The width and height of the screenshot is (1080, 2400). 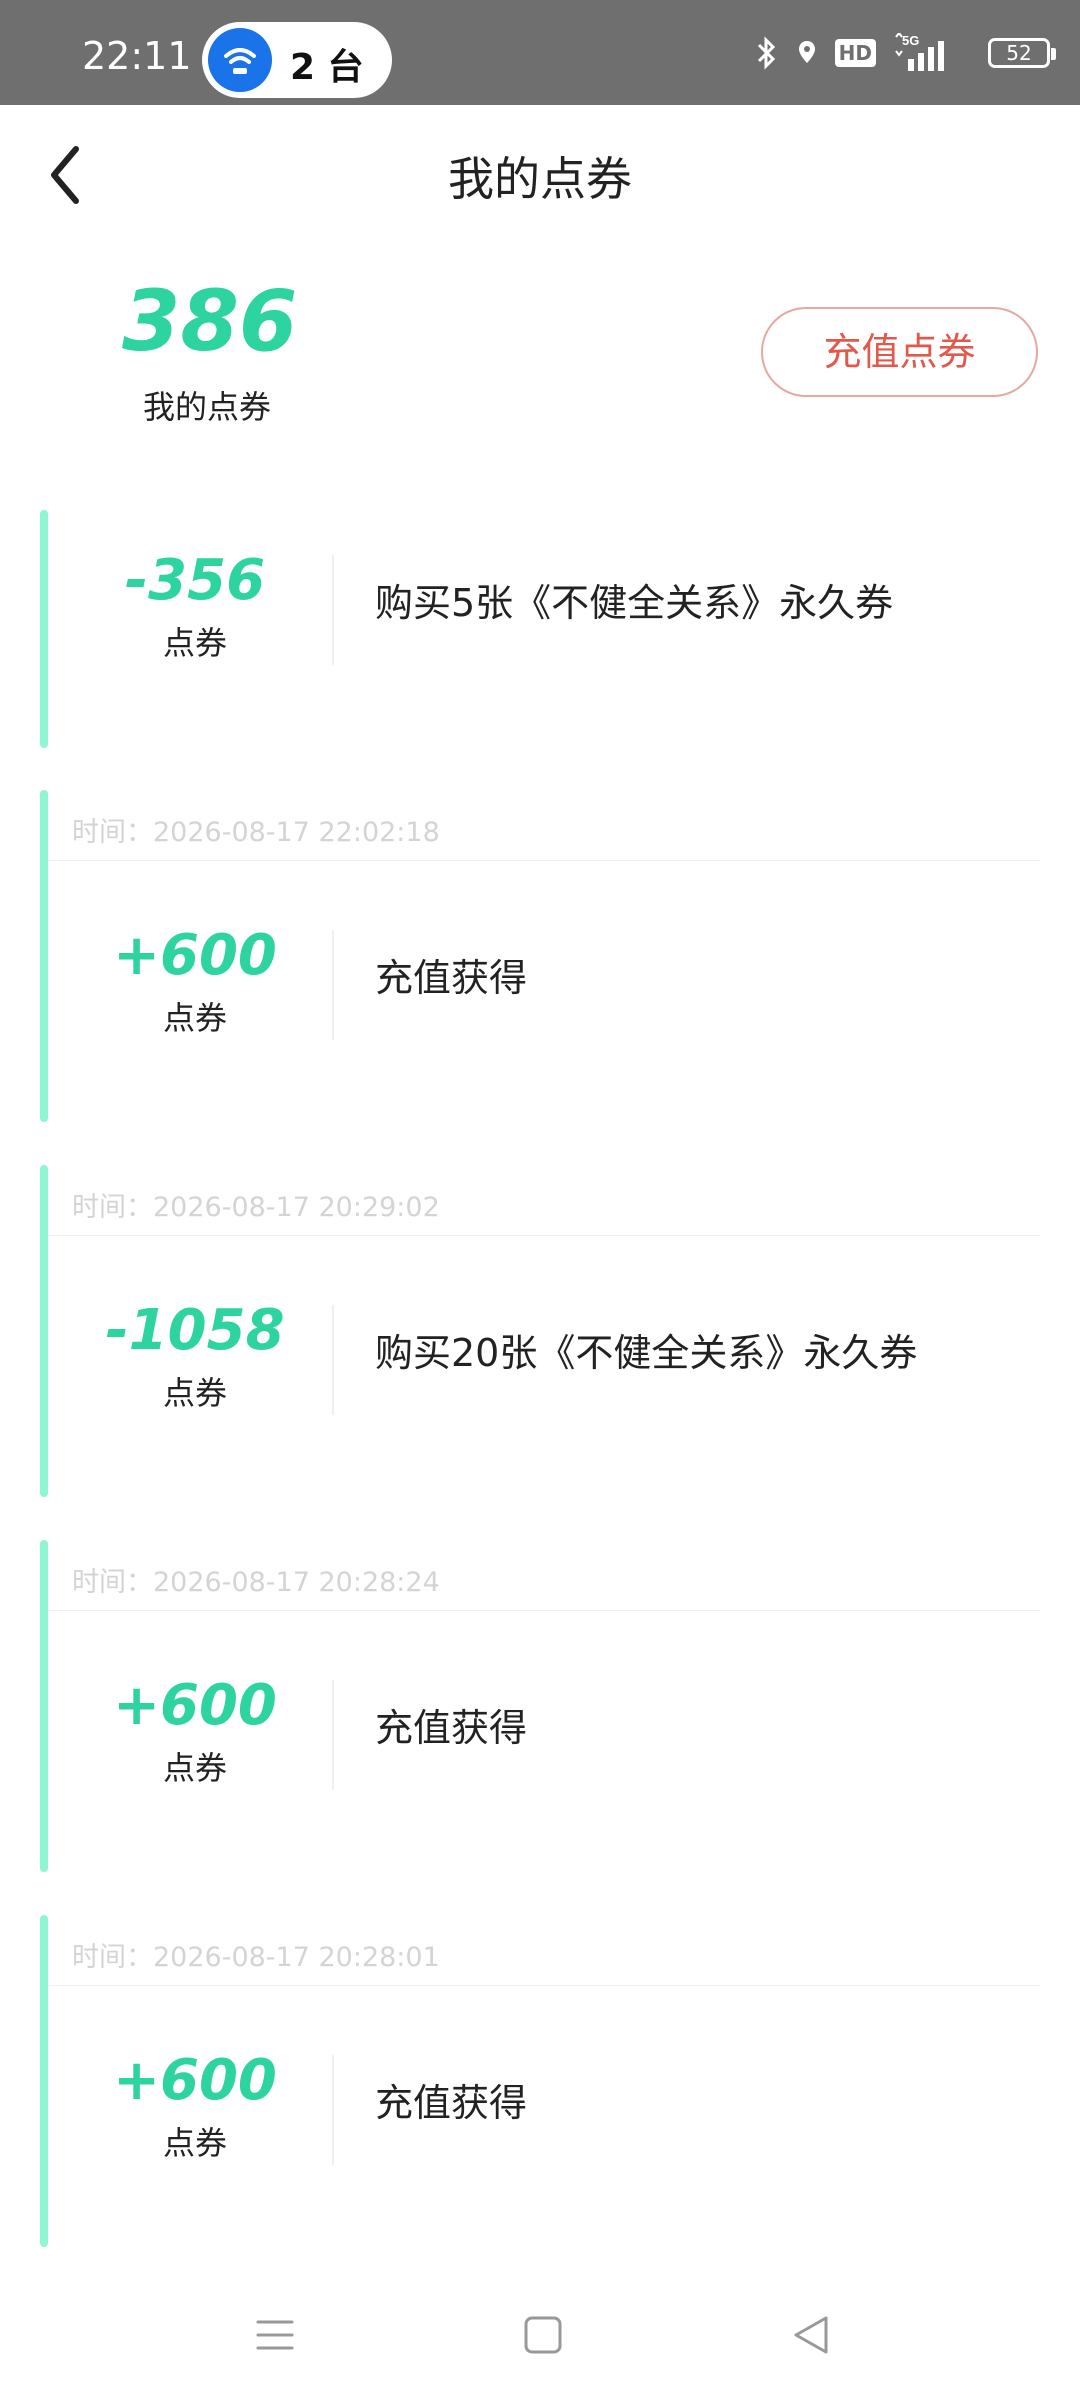 I want to click on balance-value: 386, so click(x=210, y=321).